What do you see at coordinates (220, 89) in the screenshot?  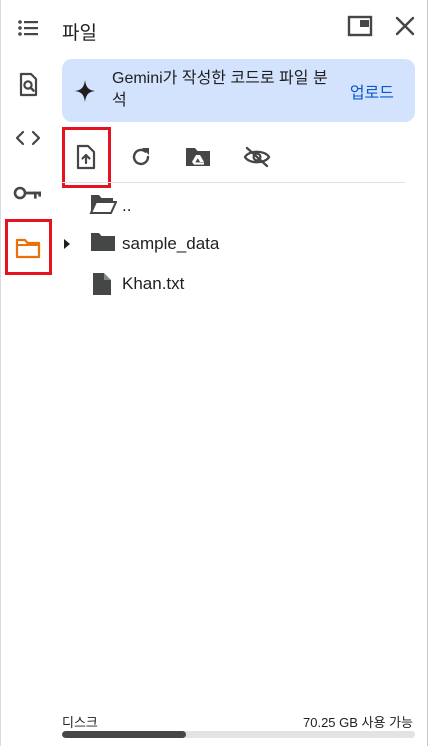 I see `gemini-banner-text: Gemini가 작성한 코드로 파일 분석` at bounding box center [220, 89].